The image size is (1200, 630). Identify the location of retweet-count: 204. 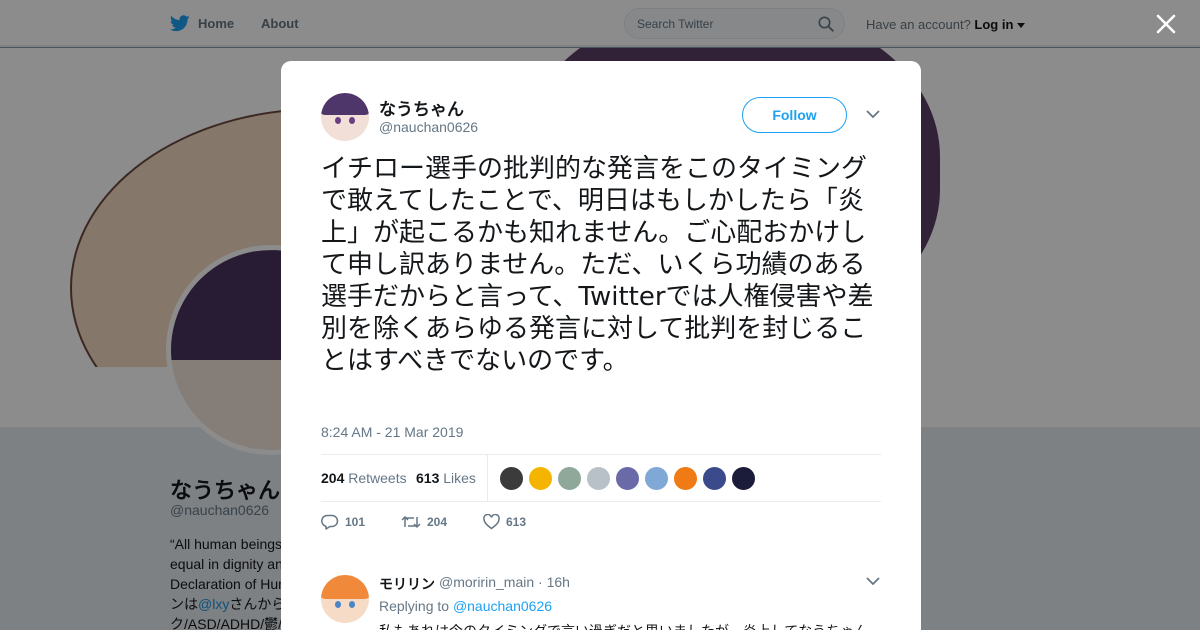
(437, 522).